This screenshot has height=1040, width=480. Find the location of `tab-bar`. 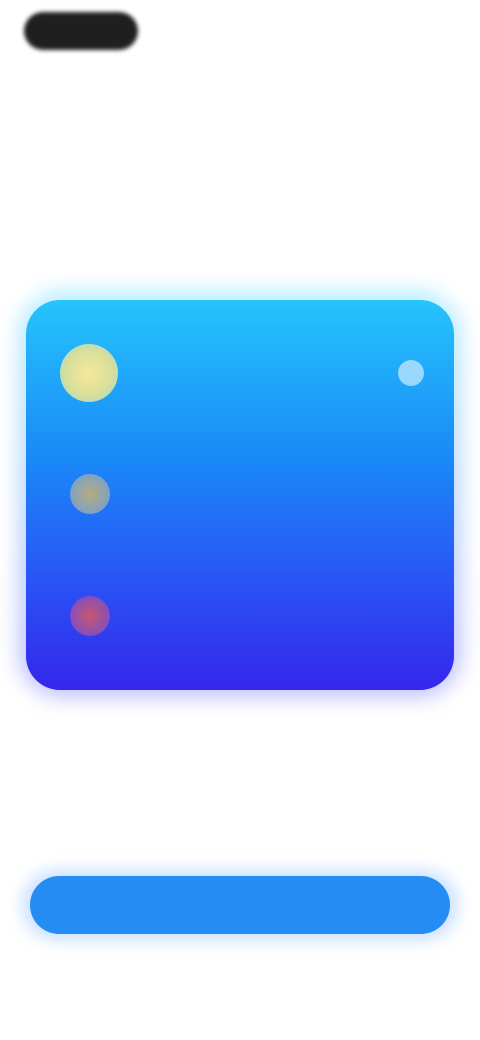

tab-bar is located at coordinates (166, 71).